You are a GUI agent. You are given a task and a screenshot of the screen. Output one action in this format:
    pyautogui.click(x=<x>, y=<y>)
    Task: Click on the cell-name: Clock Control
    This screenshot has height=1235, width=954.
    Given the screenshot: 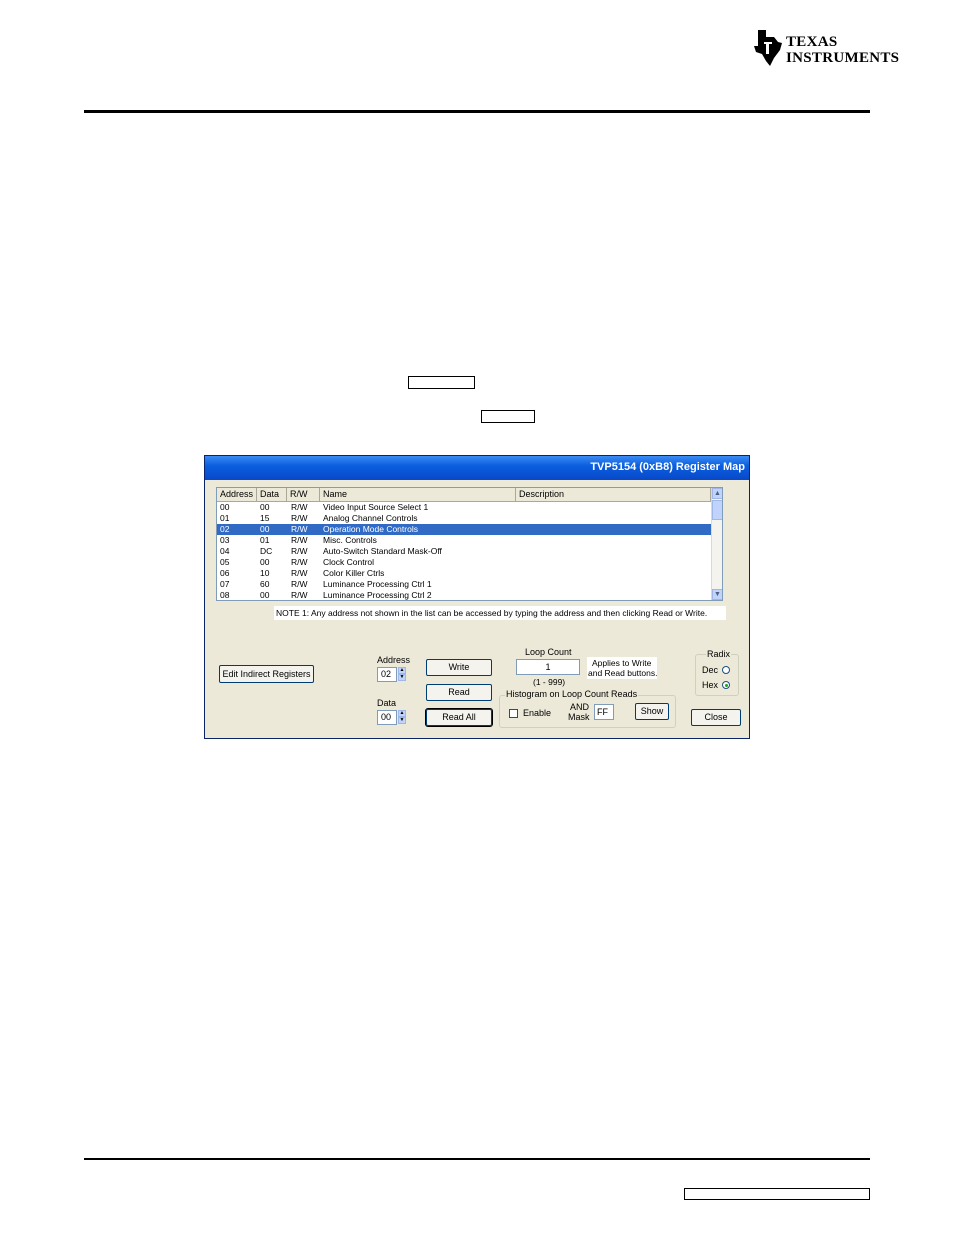 What is the action you would take?
    pyautogui.click(x=349, y=562)
    